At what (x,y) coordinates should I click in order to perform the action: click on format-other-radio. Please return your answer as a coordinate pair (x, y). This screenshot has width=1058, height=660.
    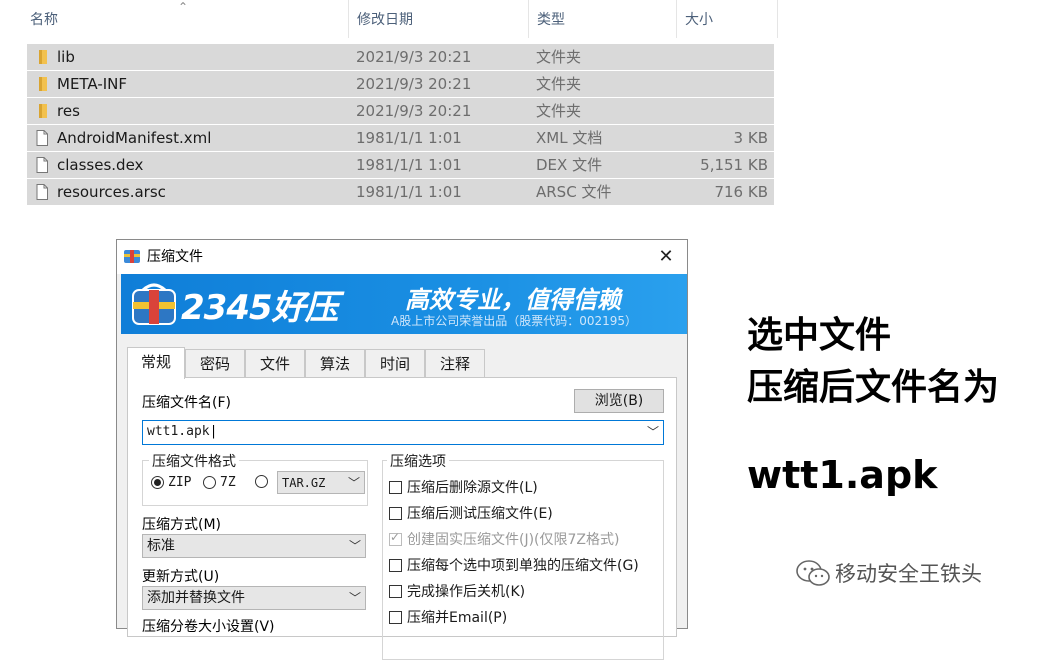
    Looking at the image, I should click on (263, 481).